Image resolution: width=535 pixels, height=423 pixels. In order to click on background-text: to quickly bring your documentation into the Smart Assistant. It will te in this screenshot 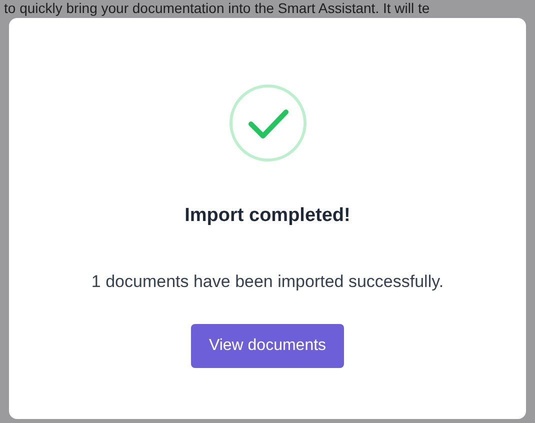, I will do `click(217, 8)`.